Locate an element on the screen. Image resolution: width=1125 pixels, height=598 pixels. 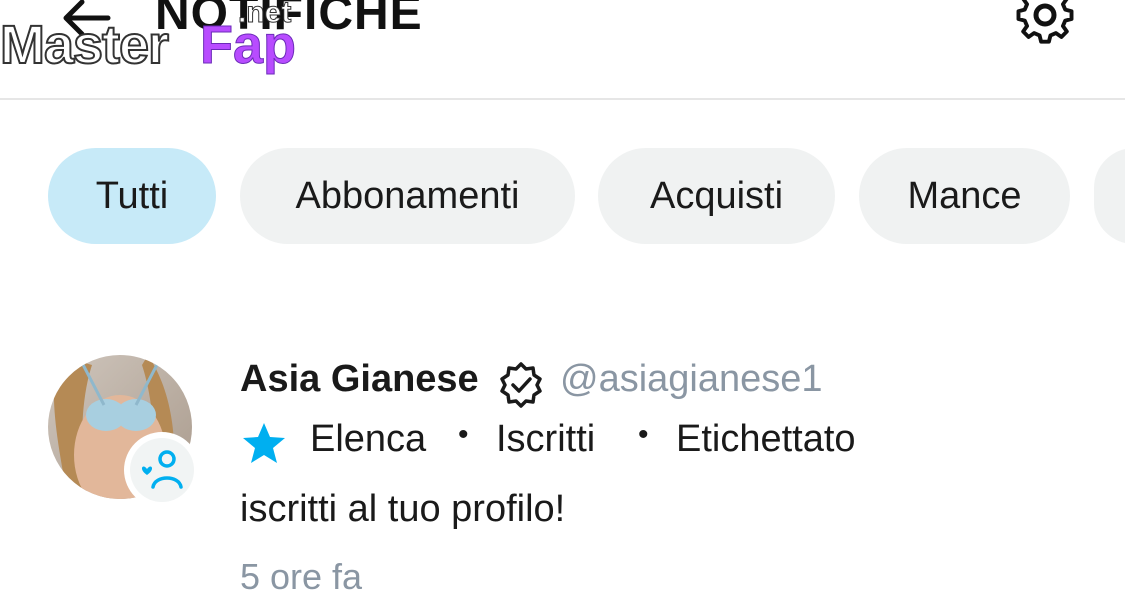
notification-time: 5 ore fa is located at coordinates (301, 576).